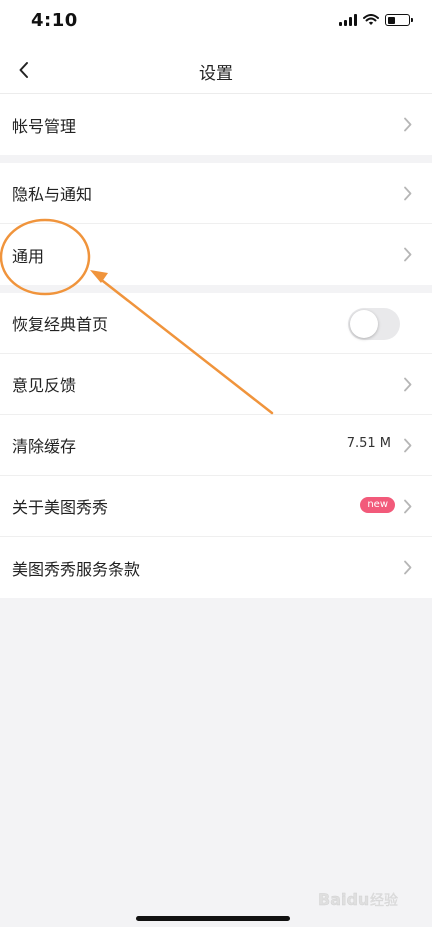 The height and width of the screenshot is (927, 432). What do you see at coordinates (44, 446) in the screenshot?
I see `settings-item-label: 清除缓存` at bounding box center [44, 446].